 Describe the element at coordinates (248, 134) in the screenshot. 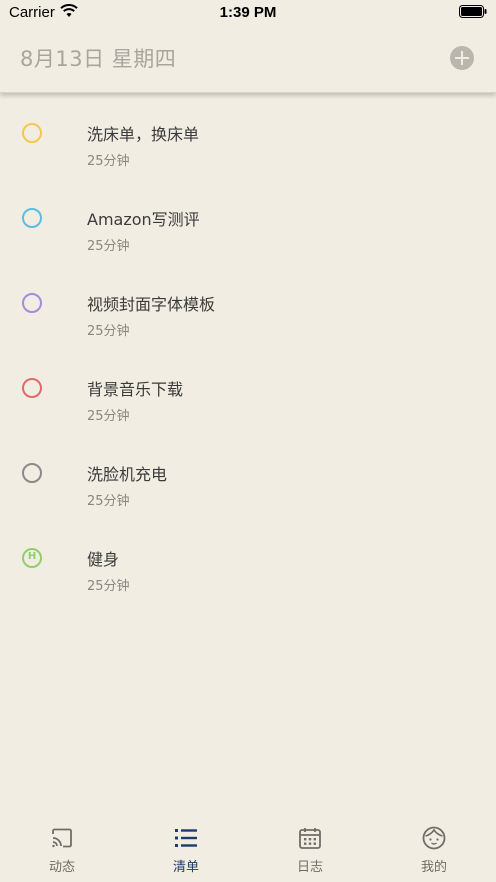

I see `task-item: 洗床单，换床单 25分钟` at that location.